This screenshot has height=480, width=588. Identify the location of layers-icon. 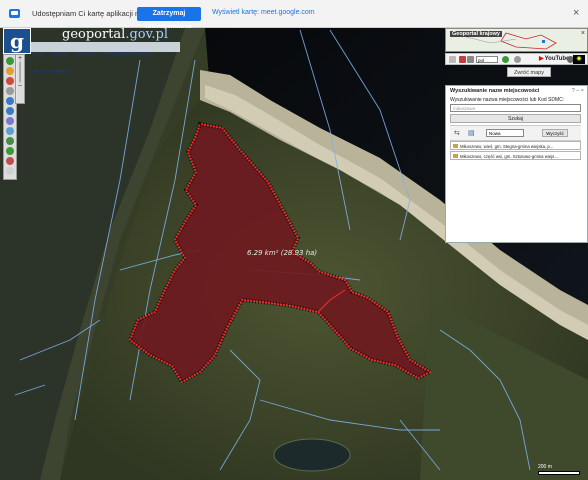
(10, 141).